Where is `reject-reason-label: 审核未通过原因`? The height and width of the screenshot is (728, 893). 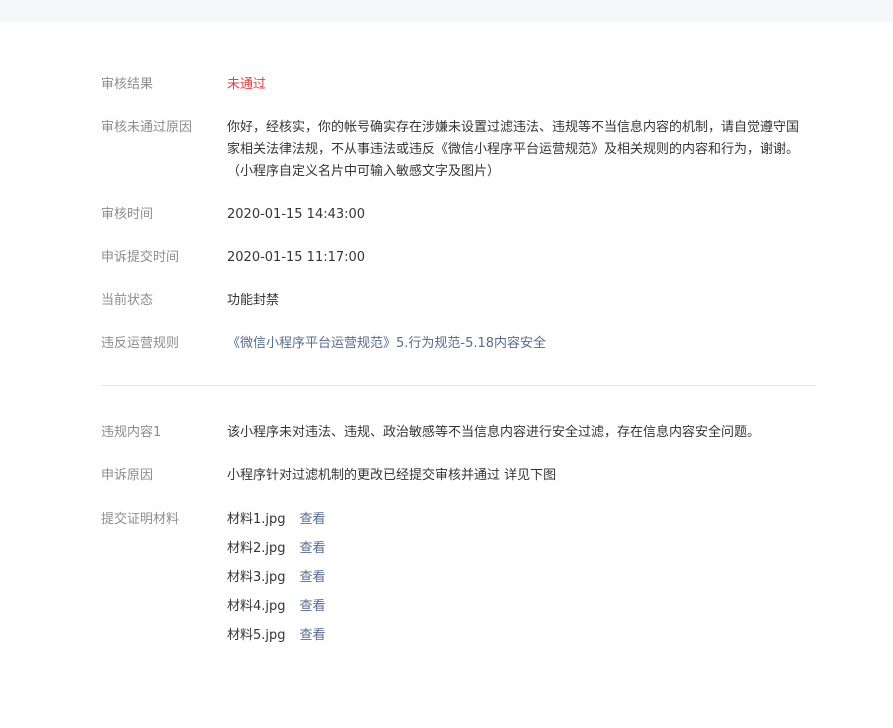
reject-reason-label: 审核未通过原因 is located at coordinates (147, 127).